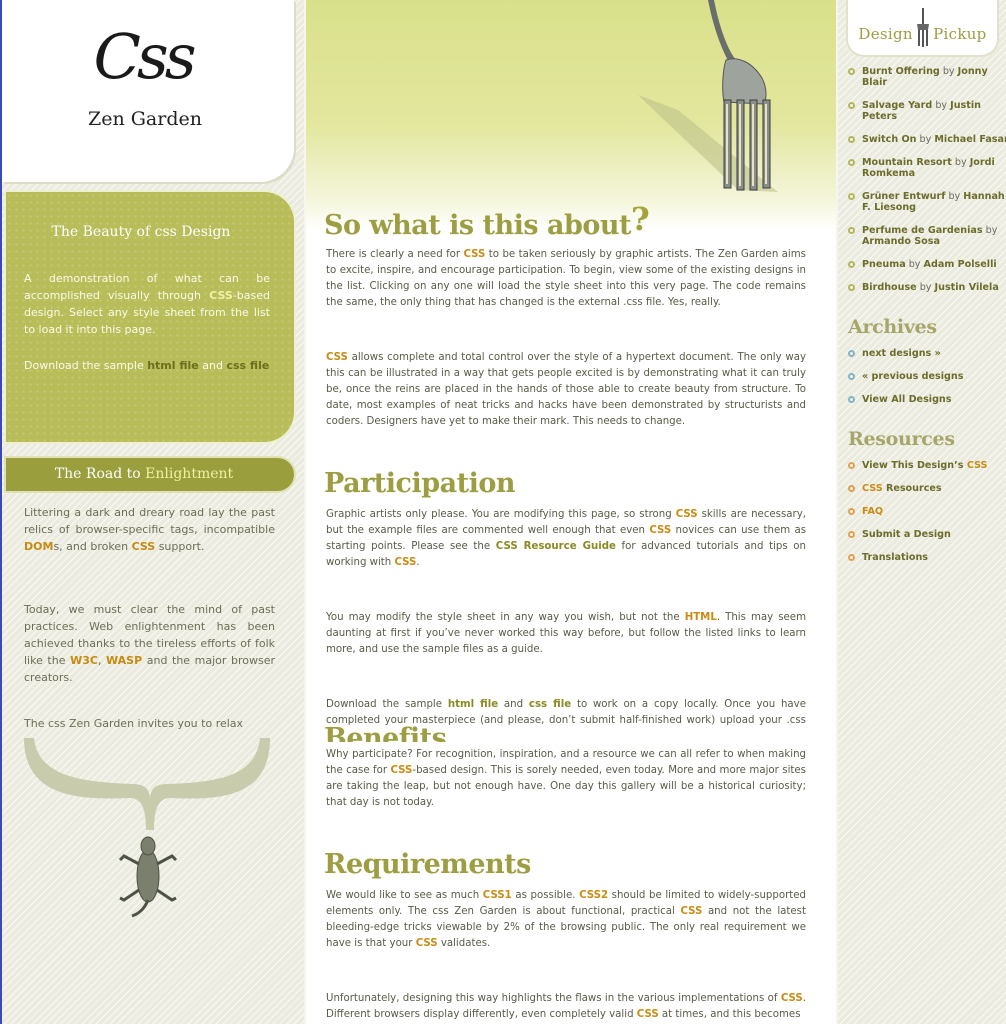 This screenshot has height=1024, width=1006. I want to click on list-item: Grüner Entwurf by Hannah F. Liesong, so click(927, 202).